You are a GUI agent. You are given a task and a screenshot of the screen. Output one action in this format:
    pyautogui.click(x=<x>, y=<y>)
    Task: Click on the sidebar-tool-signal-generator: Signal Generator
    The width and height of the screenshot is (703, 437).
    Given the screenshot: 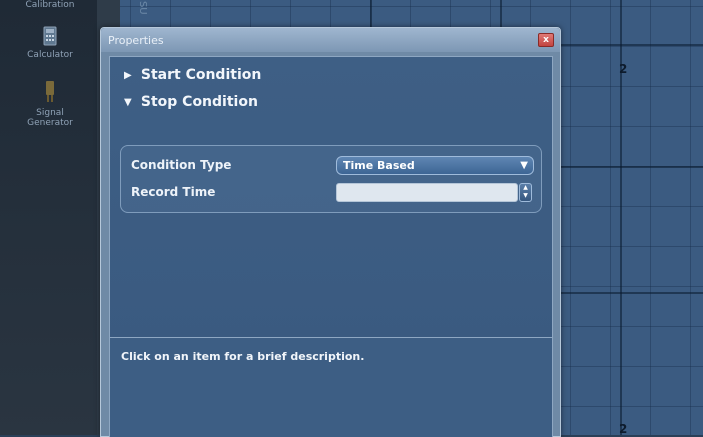 What is the action you would take?
    pyautogui.click(x=50, y=104)
    